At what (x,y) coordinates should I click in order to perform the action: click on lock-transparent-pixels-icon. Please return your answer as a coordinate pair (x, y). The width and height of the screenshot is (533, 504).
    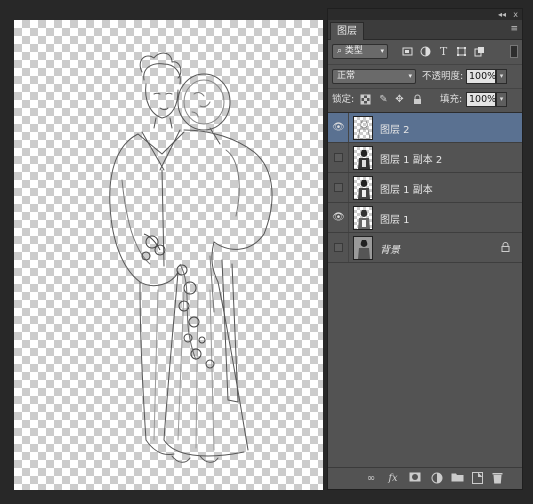
    Looking at the image, I should click on (365, 99).